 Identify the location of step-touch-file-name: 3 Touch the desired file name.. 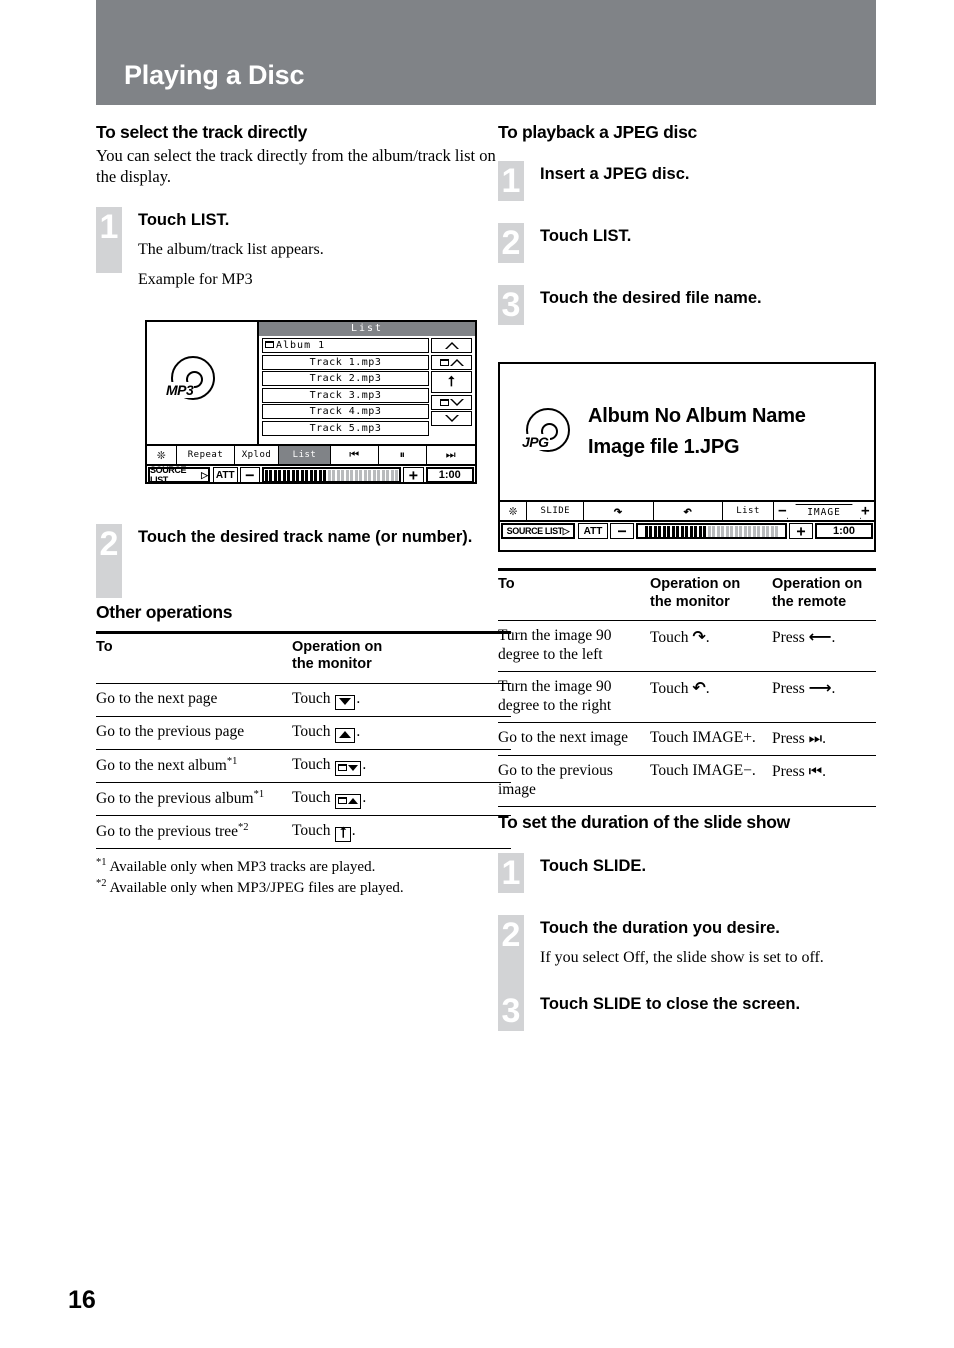
(687, 304).